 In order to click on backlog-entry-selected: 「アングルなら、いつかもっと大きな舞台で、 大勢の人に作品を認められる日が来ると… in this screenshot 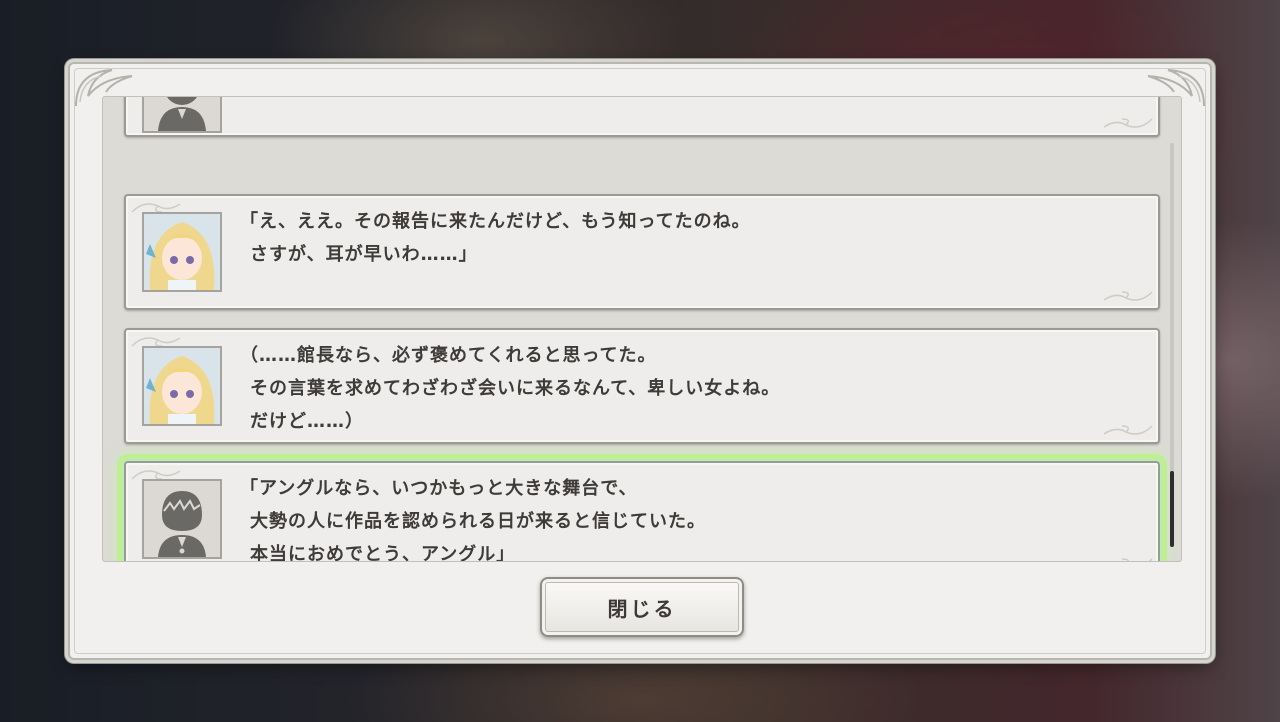, I will do `click(642, 508)`.